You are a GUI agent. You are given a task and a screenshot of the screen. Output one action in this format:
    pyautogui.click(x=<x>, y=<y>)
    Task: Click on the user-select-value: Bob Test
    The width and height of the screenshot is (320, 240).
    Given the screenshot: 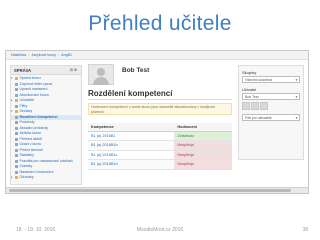 What is the action you would take?
    pyautogui.click(x=252, y=97)
    